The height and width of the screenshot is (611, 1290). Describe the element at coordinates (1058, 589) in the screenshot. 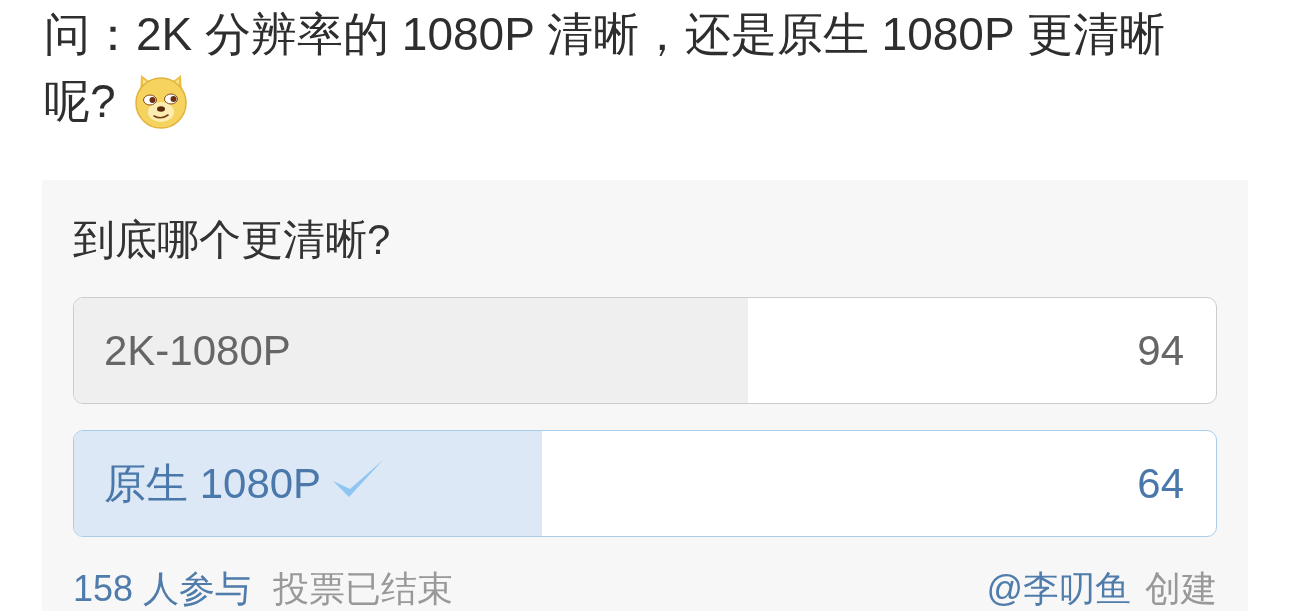

I see `creator-link: @李叨鱼` at that location.